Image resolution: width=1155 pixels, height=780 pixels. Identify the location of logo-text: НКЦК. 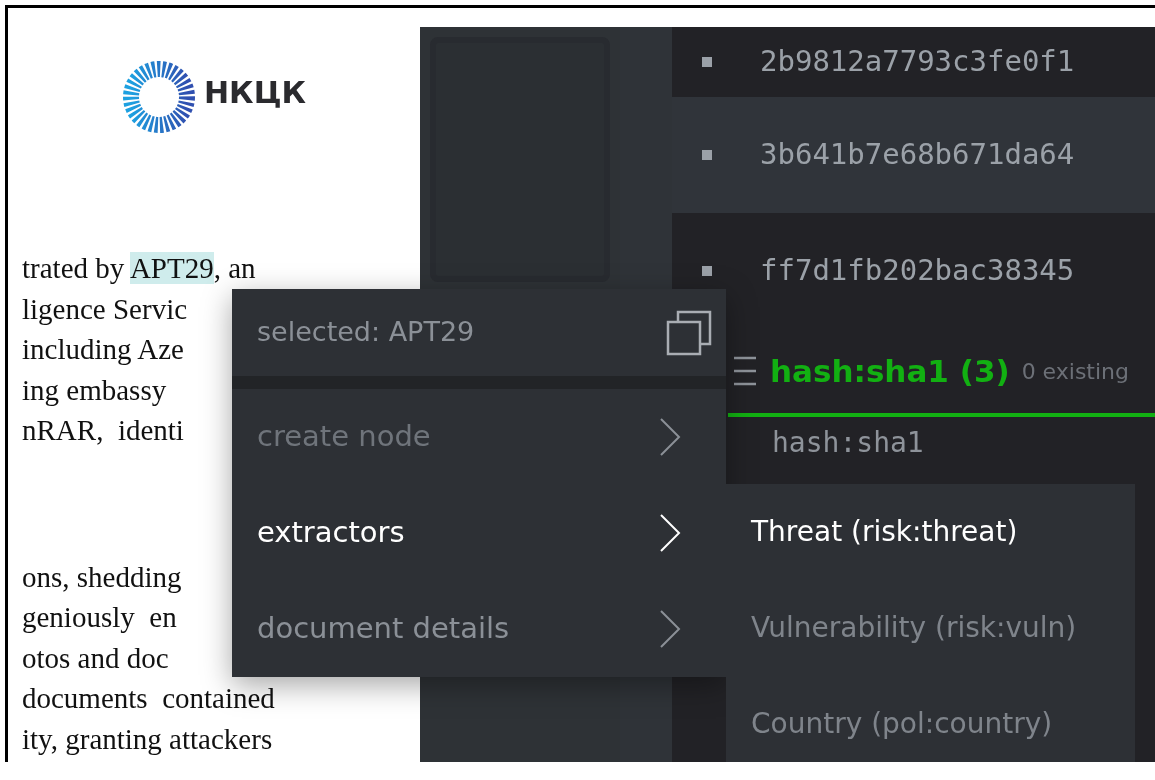
(255, 93).